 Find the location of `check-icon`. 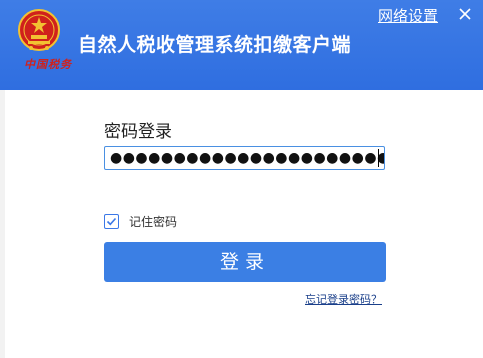

check-icon is located at coordinates (111, 221).